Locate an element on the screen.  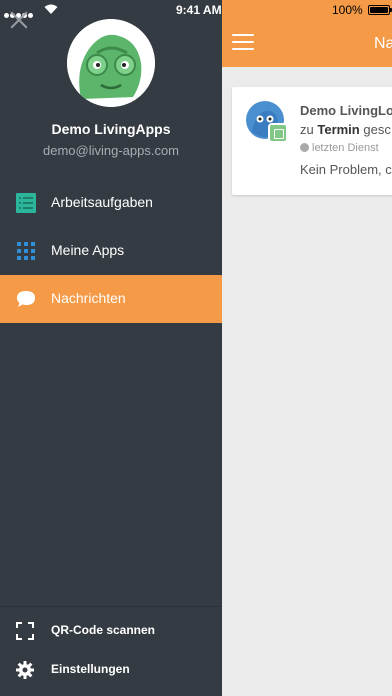
battery-icon is located at coordinates (380, 10).